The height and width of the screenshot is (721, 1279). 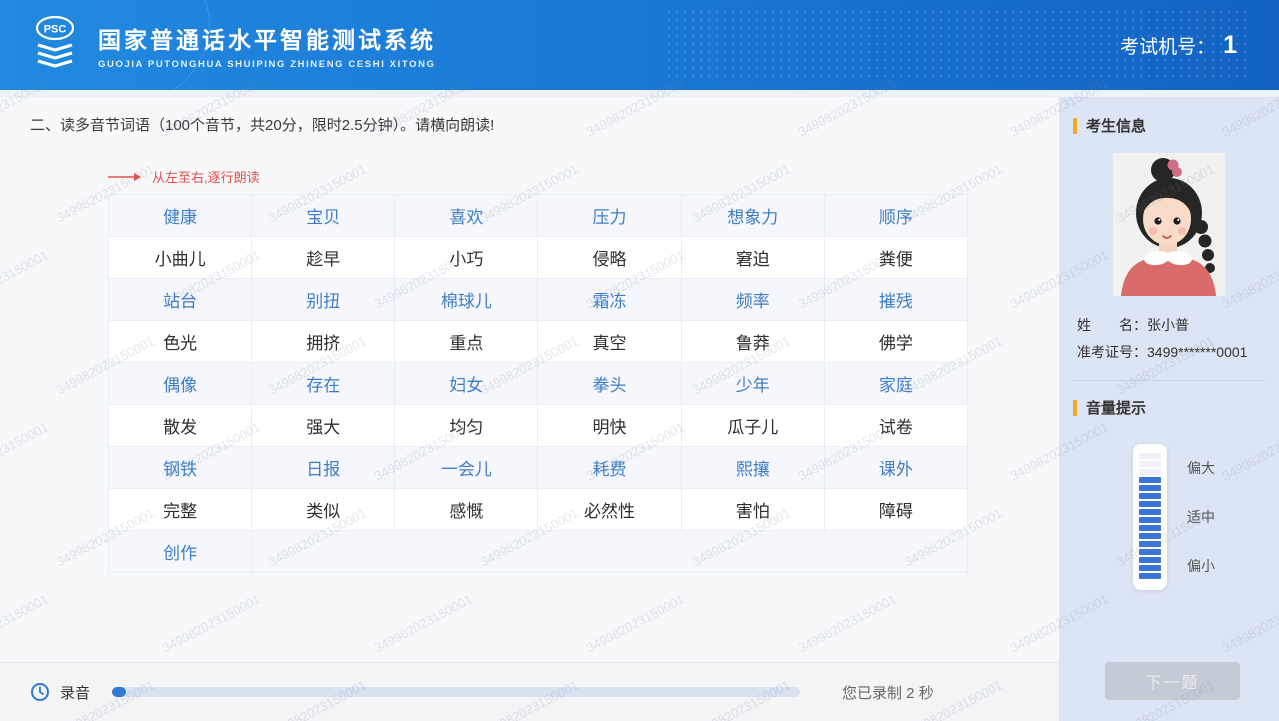 I want to click on word-cell: 害怕, so click(x=752, y=509).